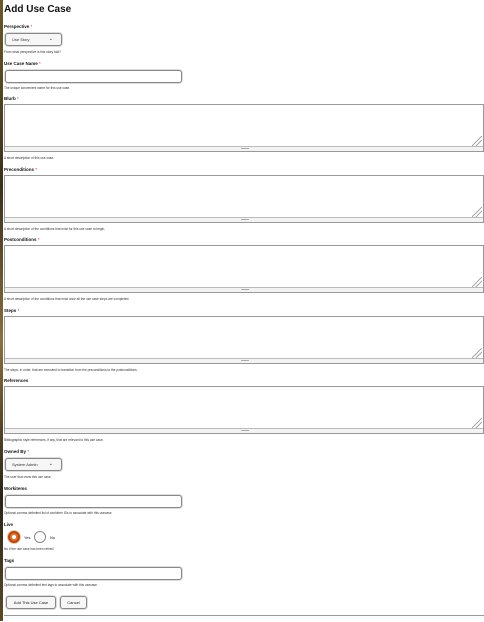 Image resolution: width=484 pixels, height=622 pixels. What do you see at coordinates (19, 169) in the screenshot?
I see `preconditions-label: Preconditions` at bounding box center [19, 169].